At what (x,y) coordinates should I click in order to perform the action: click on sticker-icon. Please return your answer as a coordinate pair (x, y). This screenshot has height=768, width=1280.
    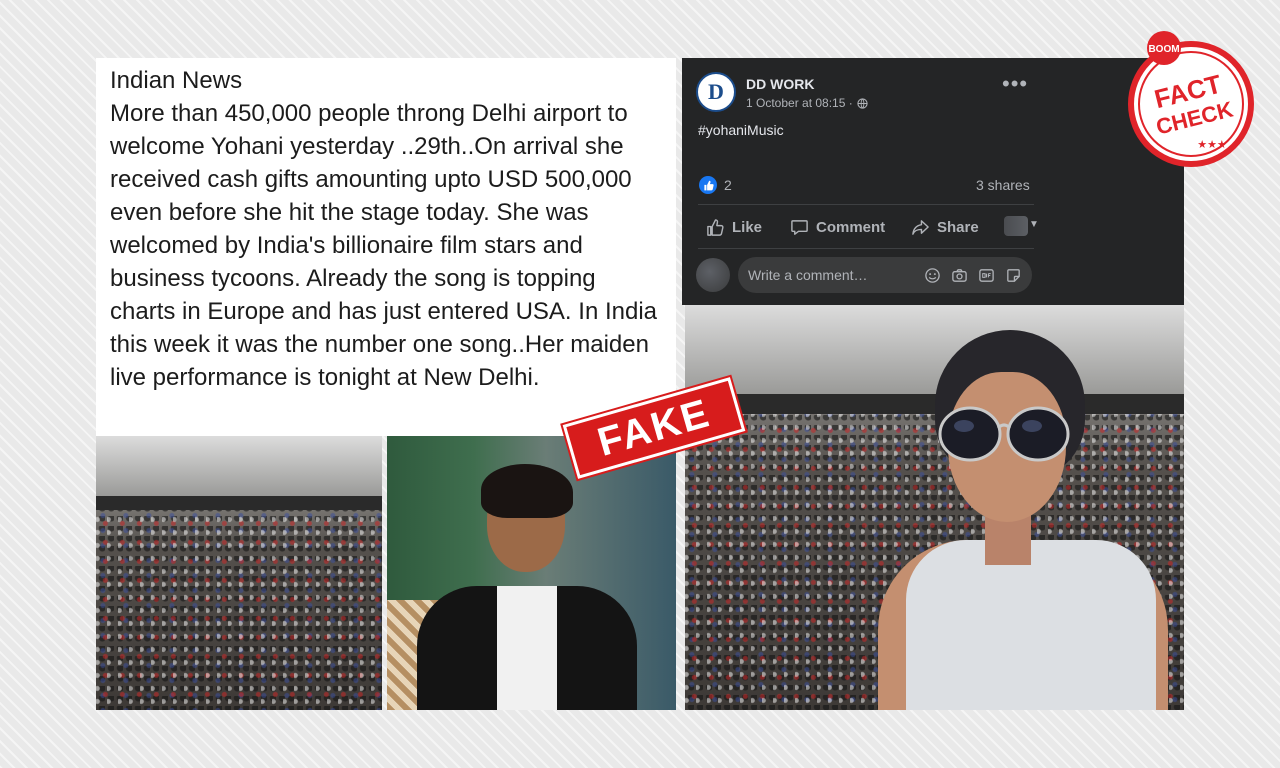
    Looking at the image, I should click on (1013, 275).